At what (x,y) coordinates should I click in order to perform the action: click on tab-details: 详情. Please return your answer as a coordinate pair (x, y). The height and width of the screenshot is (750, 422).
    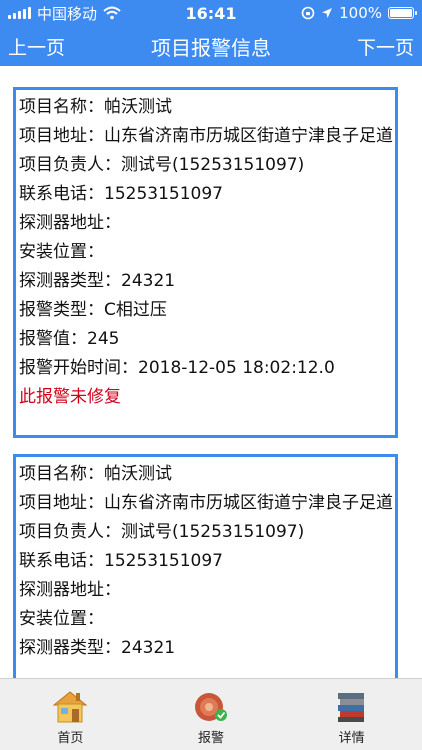
    Looking at the image, I should click on (351, 714).